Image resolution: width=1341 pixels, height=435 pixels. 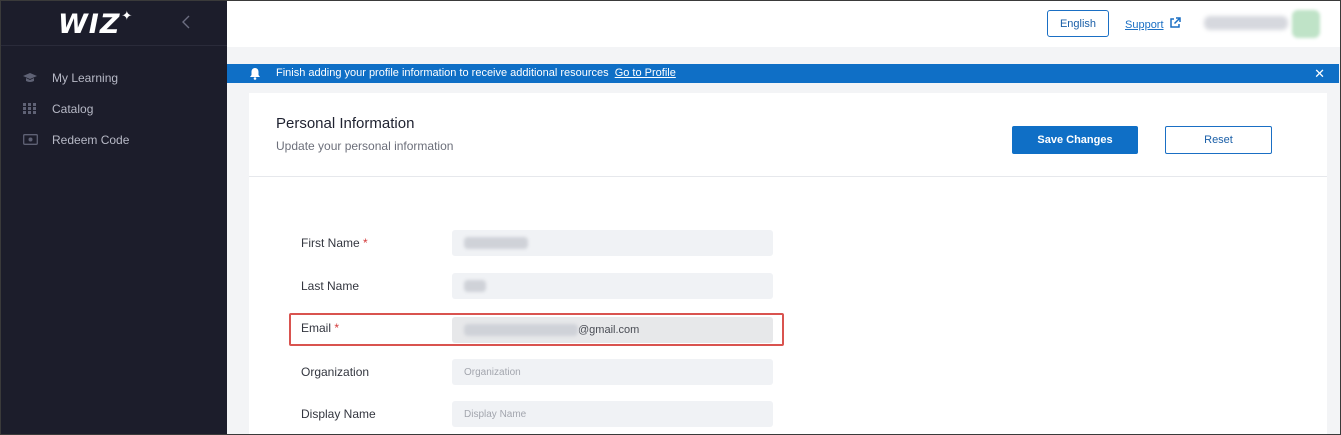 I want to click on sidebar-item-label: Catalog, so click(x=73, y=108).